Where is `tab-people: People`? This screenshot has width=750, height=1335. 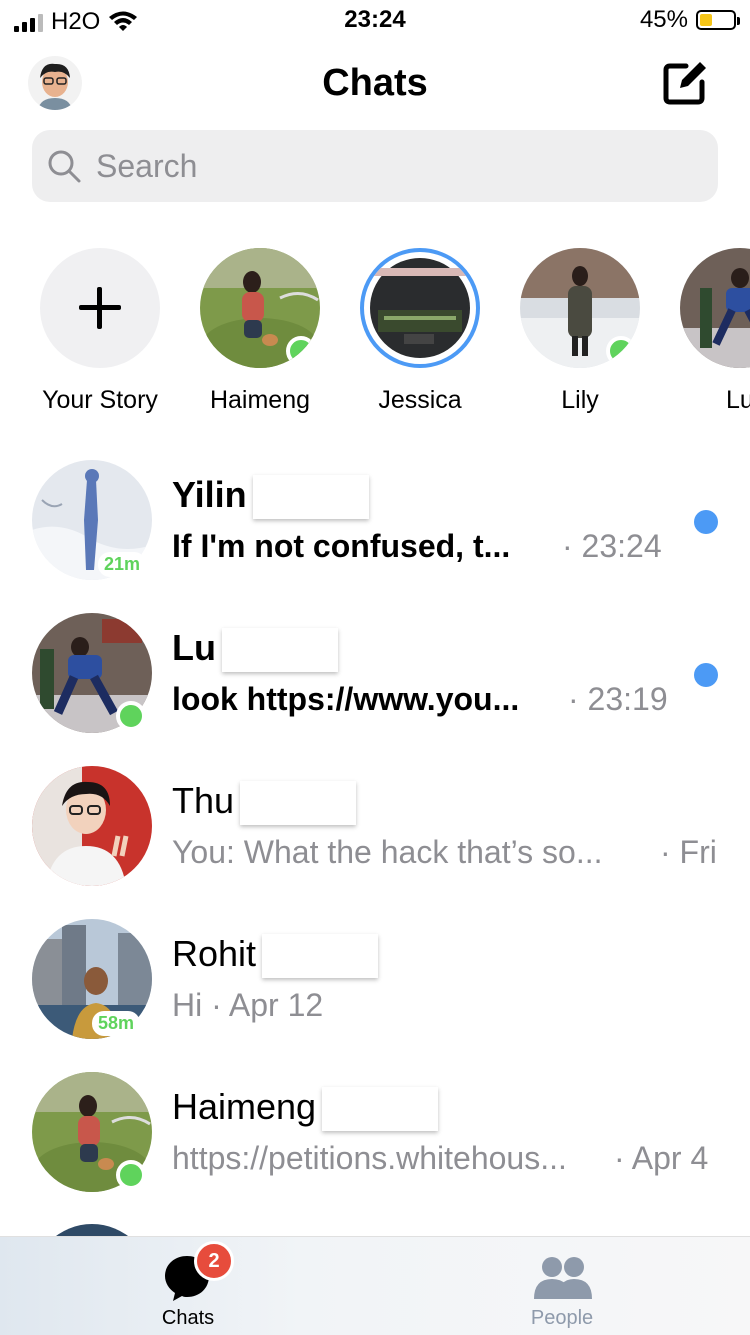 tab-people: People is located at coordinates (562, 1286).